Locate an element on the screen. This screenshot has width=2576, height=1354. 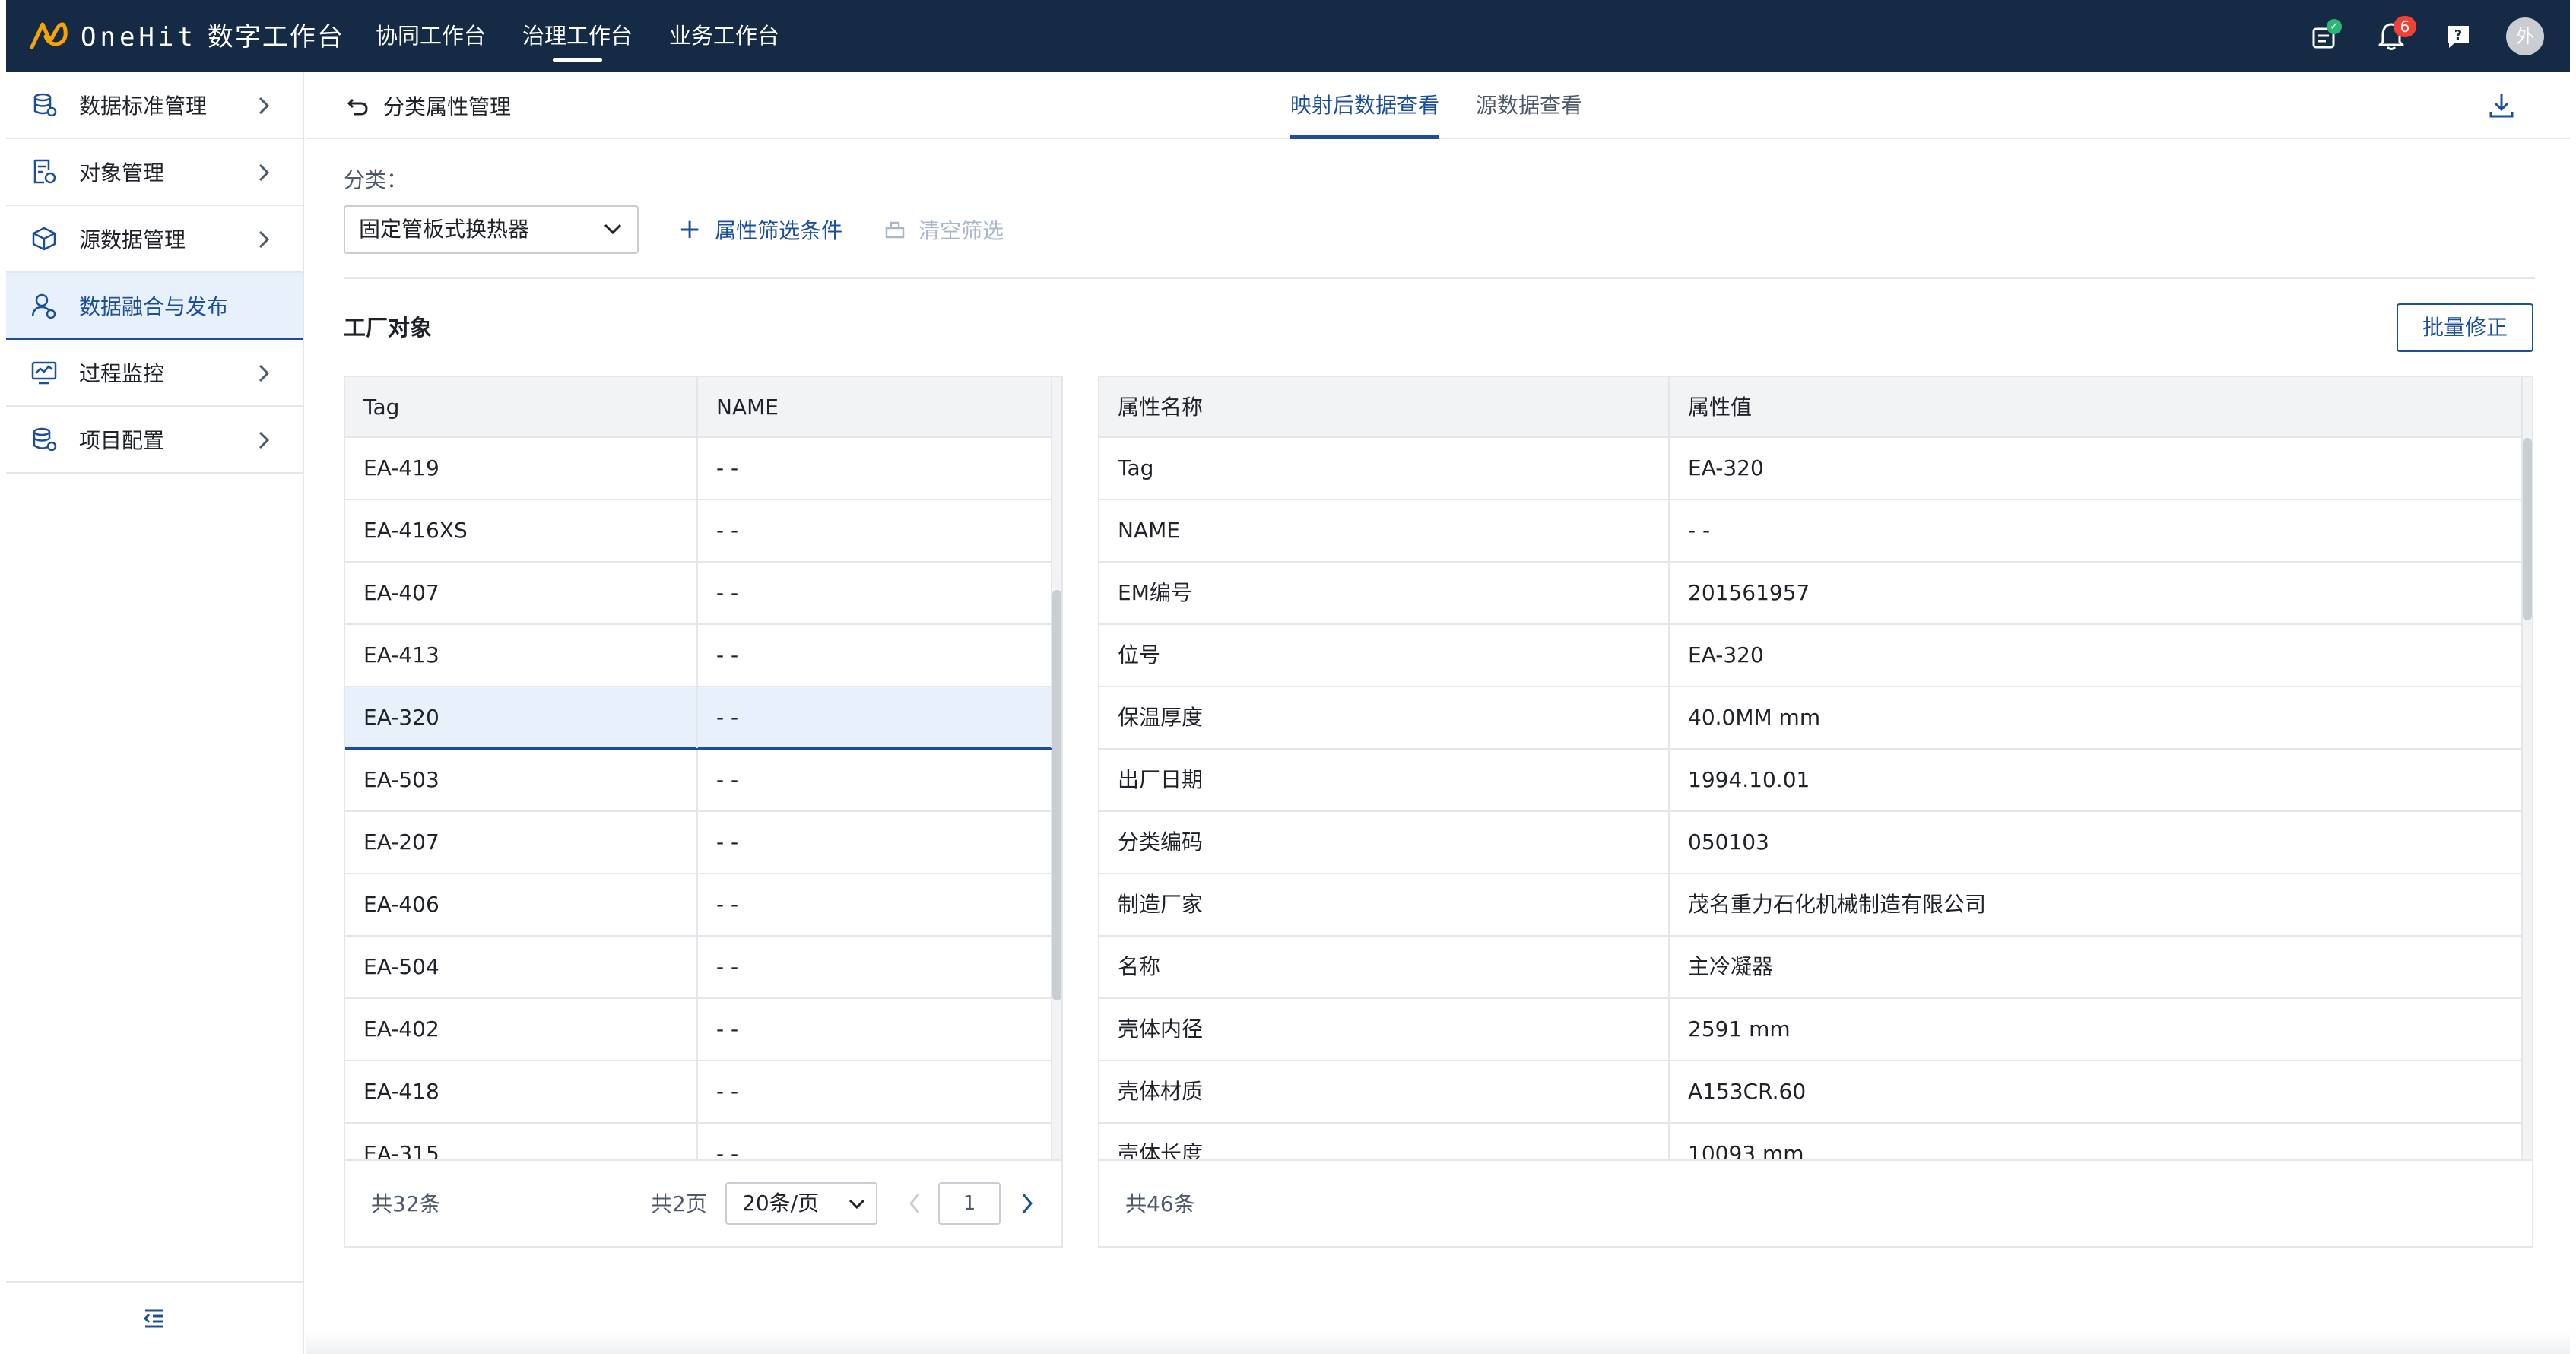
table-row: EA-406- - is located at coordinates (698, 905).